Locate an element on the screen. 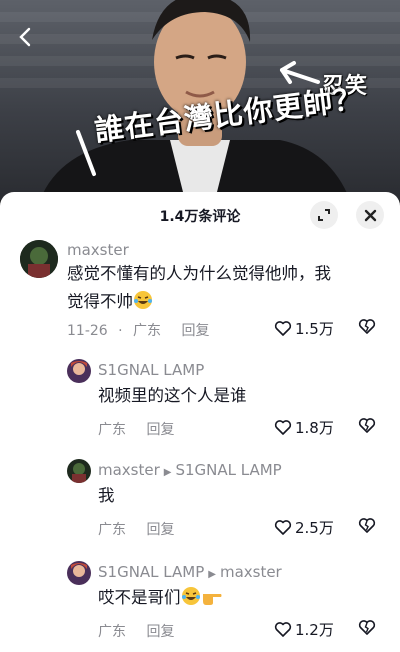 This screenshot has width=400, height=652. reply-author: maxster ▶ S1GNAL LAMP is located at coordinates (190, 470).